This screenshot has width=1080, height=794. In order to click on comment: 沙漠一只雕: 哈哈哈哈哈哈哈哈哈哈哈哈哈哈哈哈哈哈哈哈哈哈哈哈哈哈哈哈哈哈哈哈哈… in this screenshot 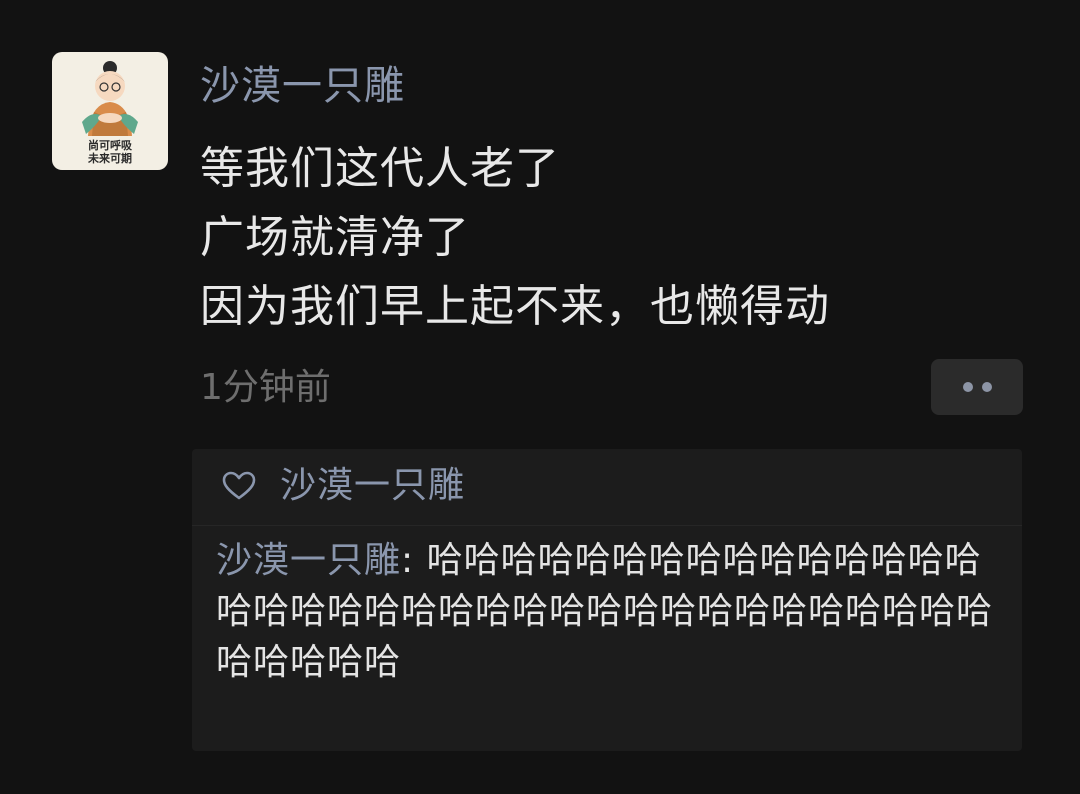, I will do `click(611, 611)`.